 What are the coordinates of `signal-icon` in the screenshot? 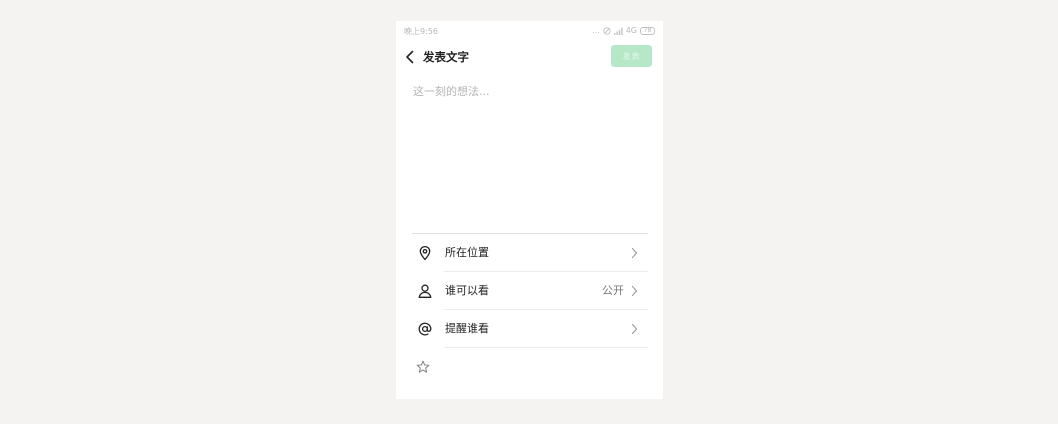 It's located at (618, 31).